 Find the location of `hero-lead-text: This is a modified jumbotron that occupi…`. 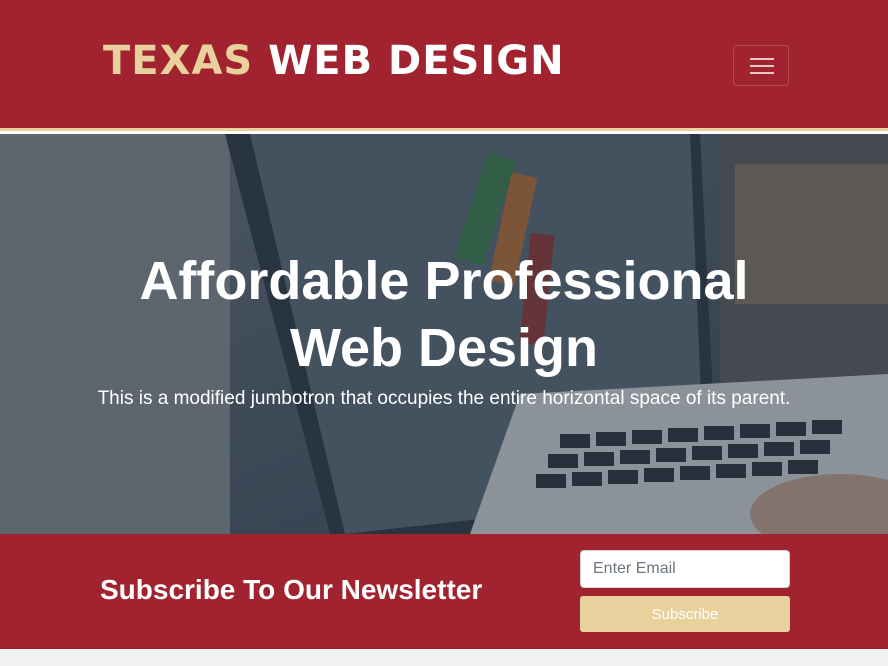

hero-lead-text: This is a modified jumbotron that occupi… is located at coordinates (444, 398).